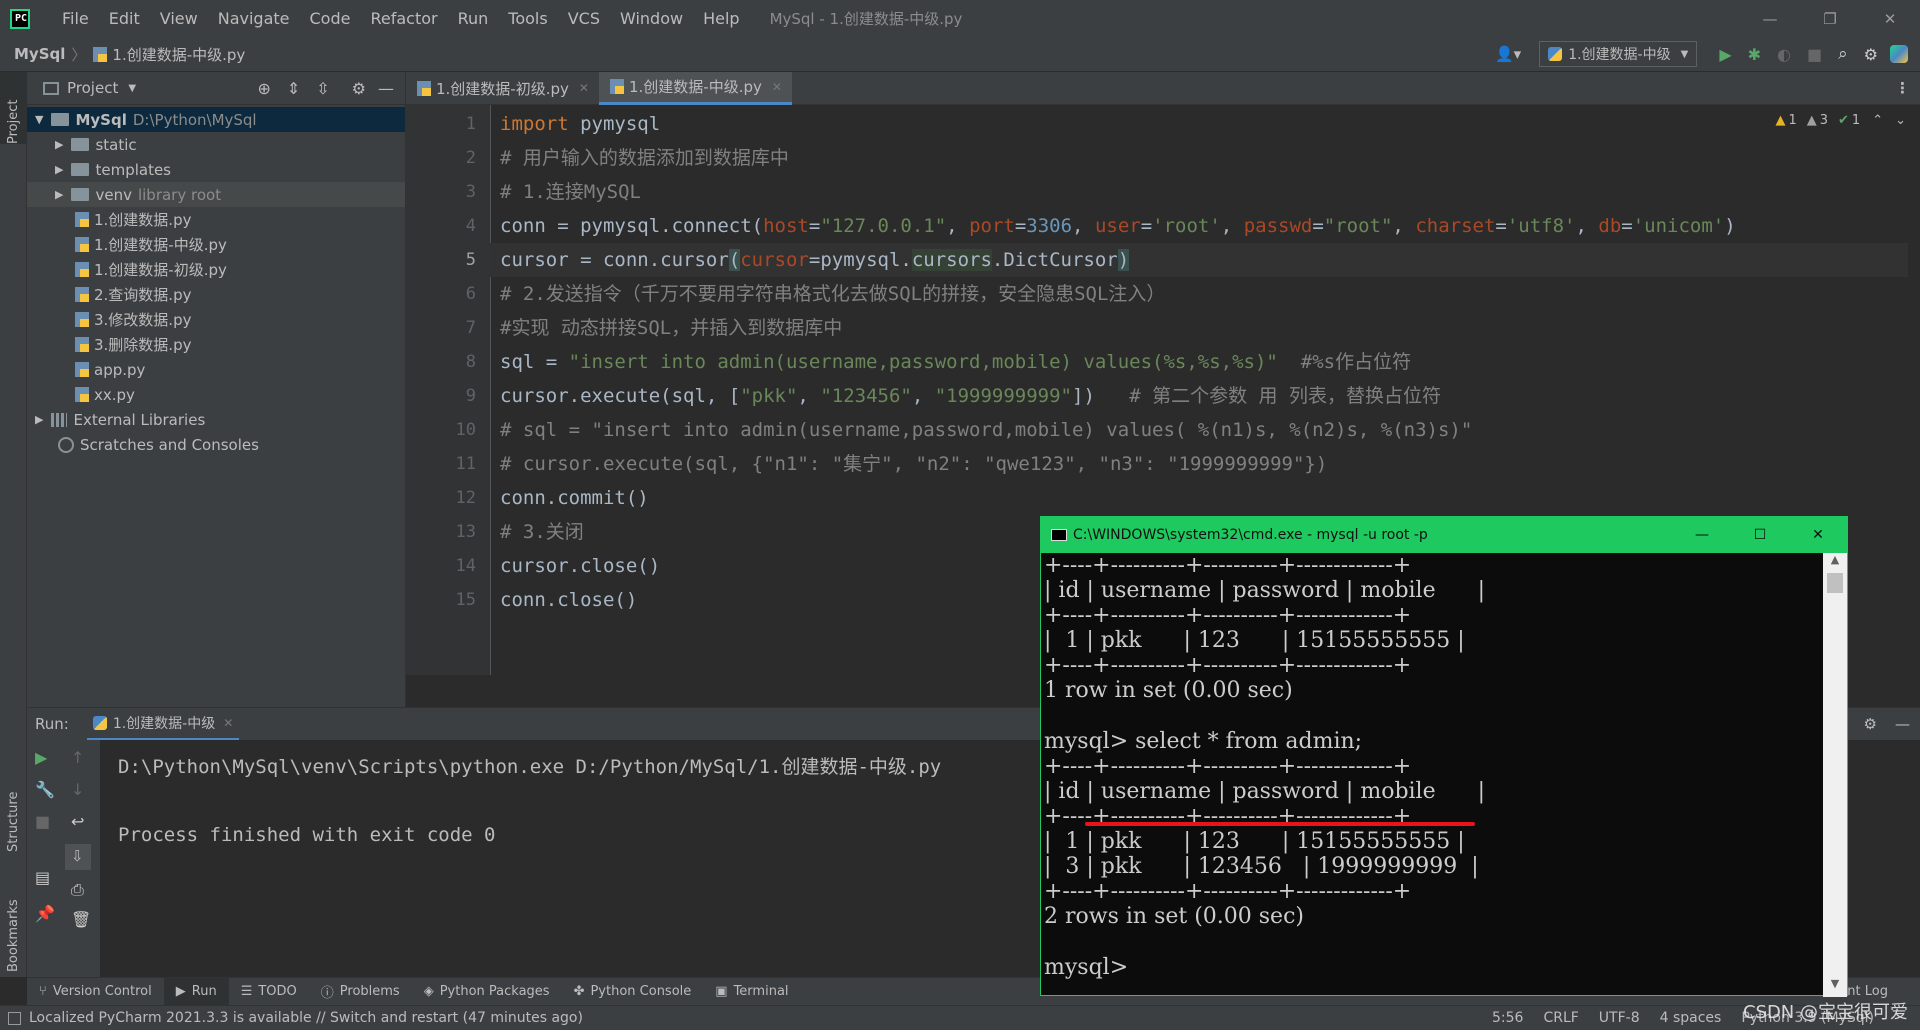  What do you see at coordinates (1835, 775) in the screenshot?
I see `cmd-scrollbar: ▲ ▼` at bounding box center [1835, 775].